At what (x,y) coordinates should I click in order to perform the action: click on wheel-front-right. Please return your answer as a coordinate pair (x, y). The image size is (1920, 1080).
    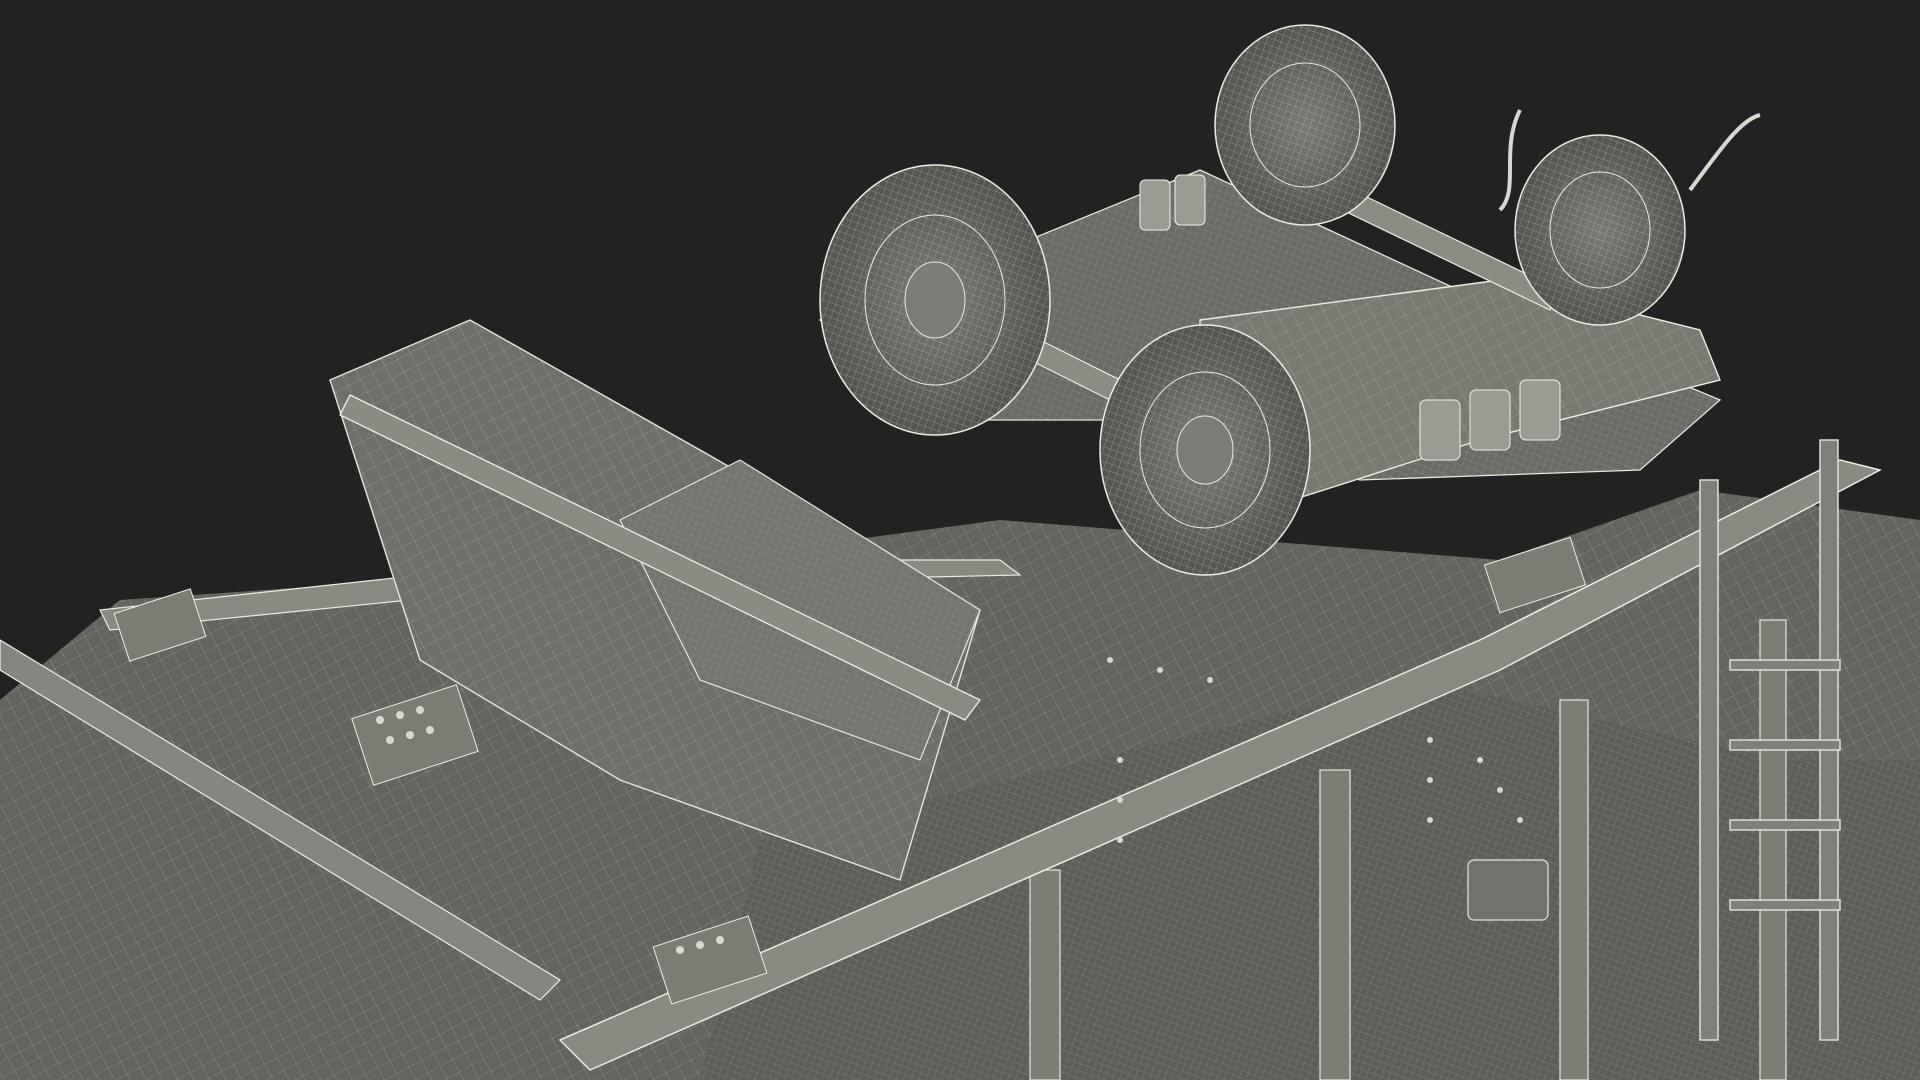
    Looking at the image, I should click on (1205, 450).